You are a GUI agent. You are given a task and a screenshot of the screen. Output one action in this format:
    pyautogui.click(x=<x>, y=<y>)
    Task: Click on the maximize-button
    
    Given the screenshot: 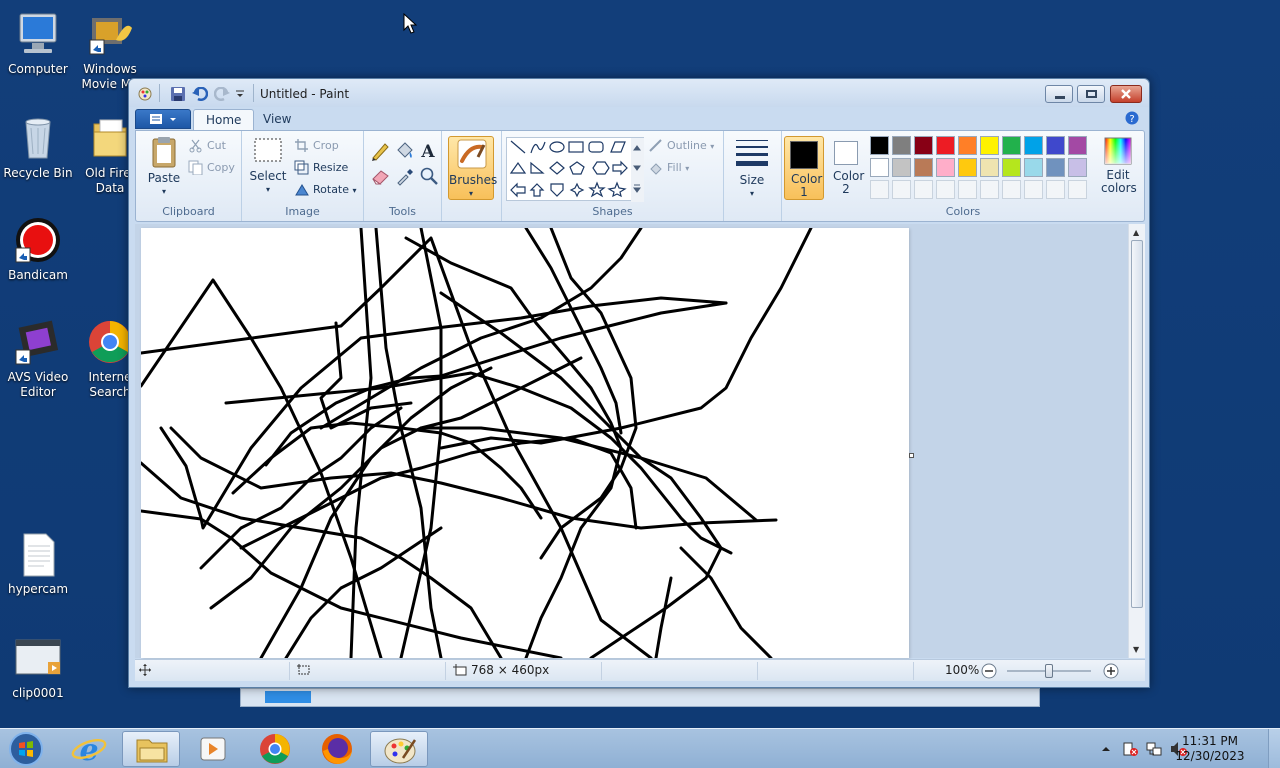 What is the action you would take?
    pyautogui.click(x=1091, y=94)
    